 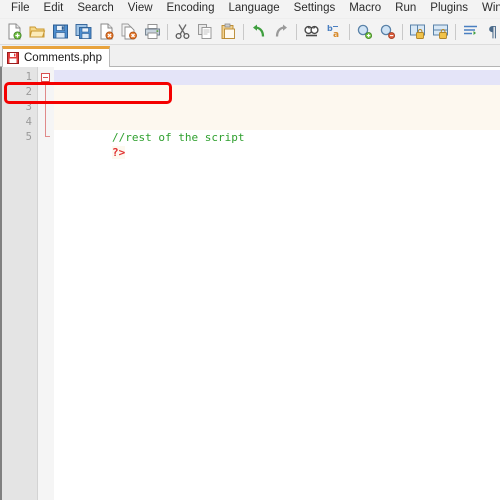 I want to click on menu-settings: Settings, so click(x=315, y=9).